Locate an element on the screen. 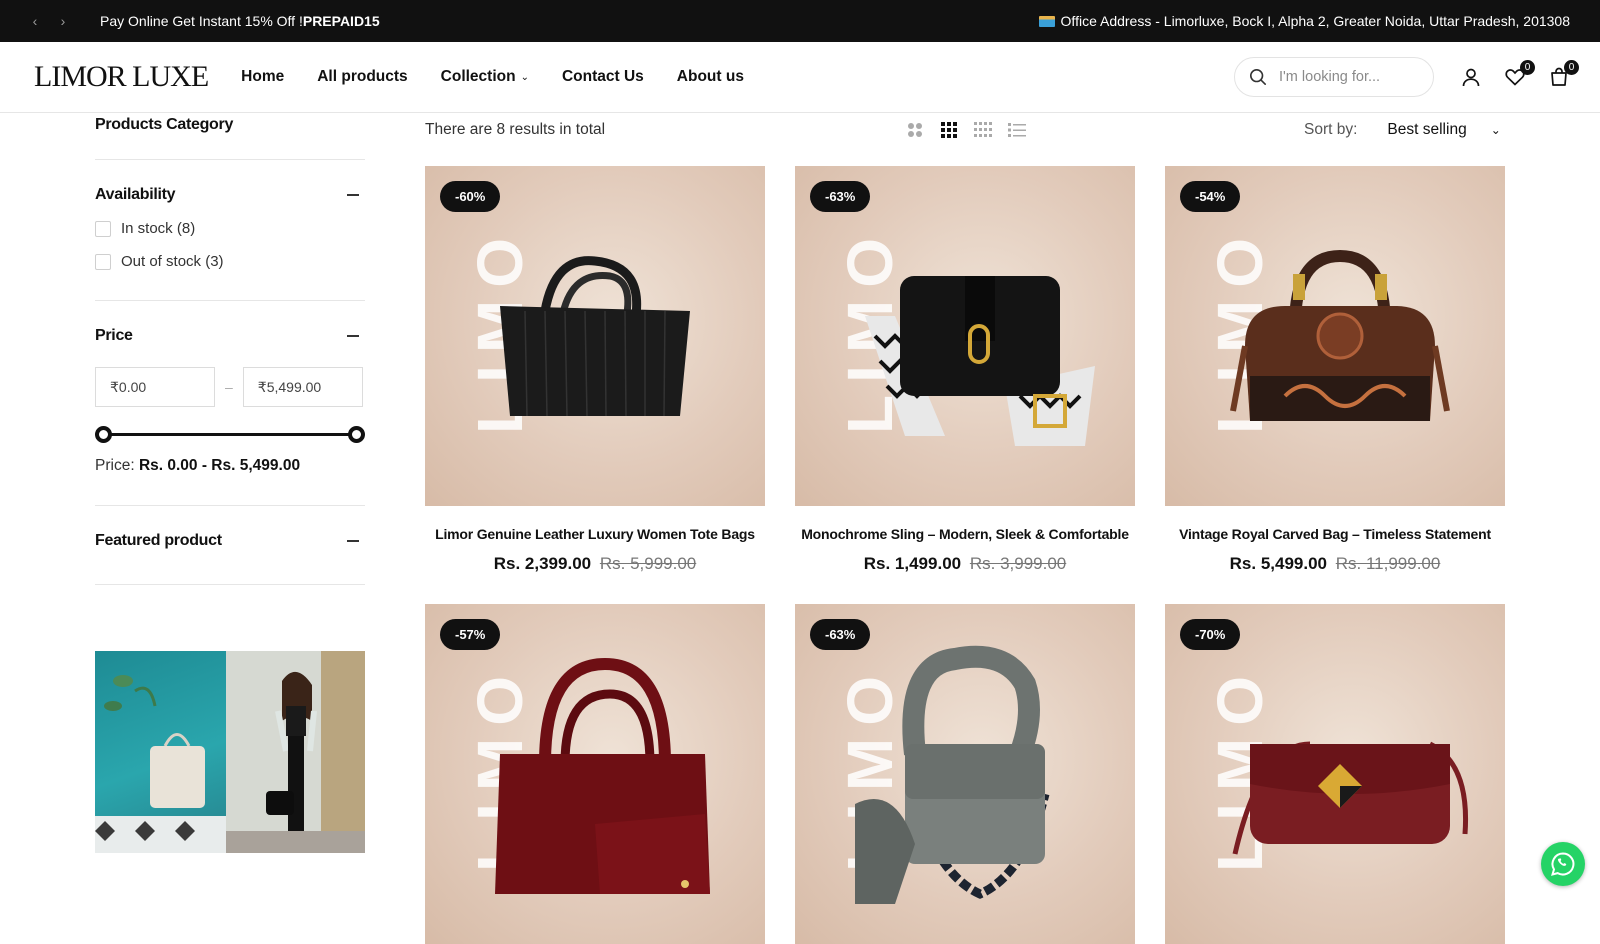 The image size is (1600, 944). sort-dropdown: Best selling ⌄ is located at coordinates (1443, 130).